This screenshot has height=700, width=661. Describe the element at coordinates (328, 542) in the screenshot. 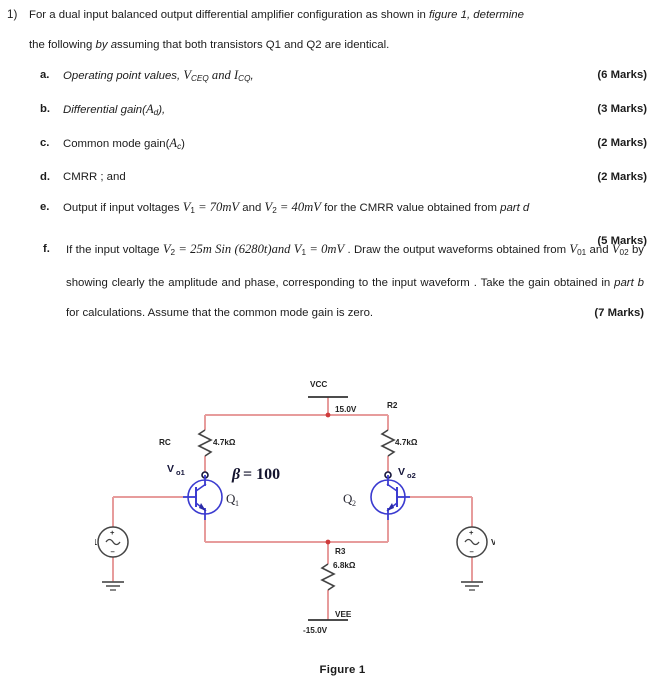

I see `node-emitter` at that location.